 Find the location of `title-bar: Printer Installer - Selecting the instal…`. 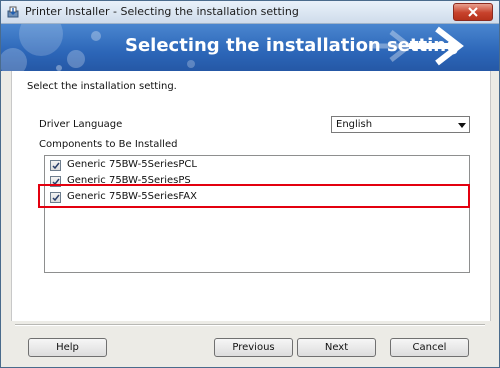

title-bar: Printer Installer - Selecting the instal… is located at coordinates (250, 12).